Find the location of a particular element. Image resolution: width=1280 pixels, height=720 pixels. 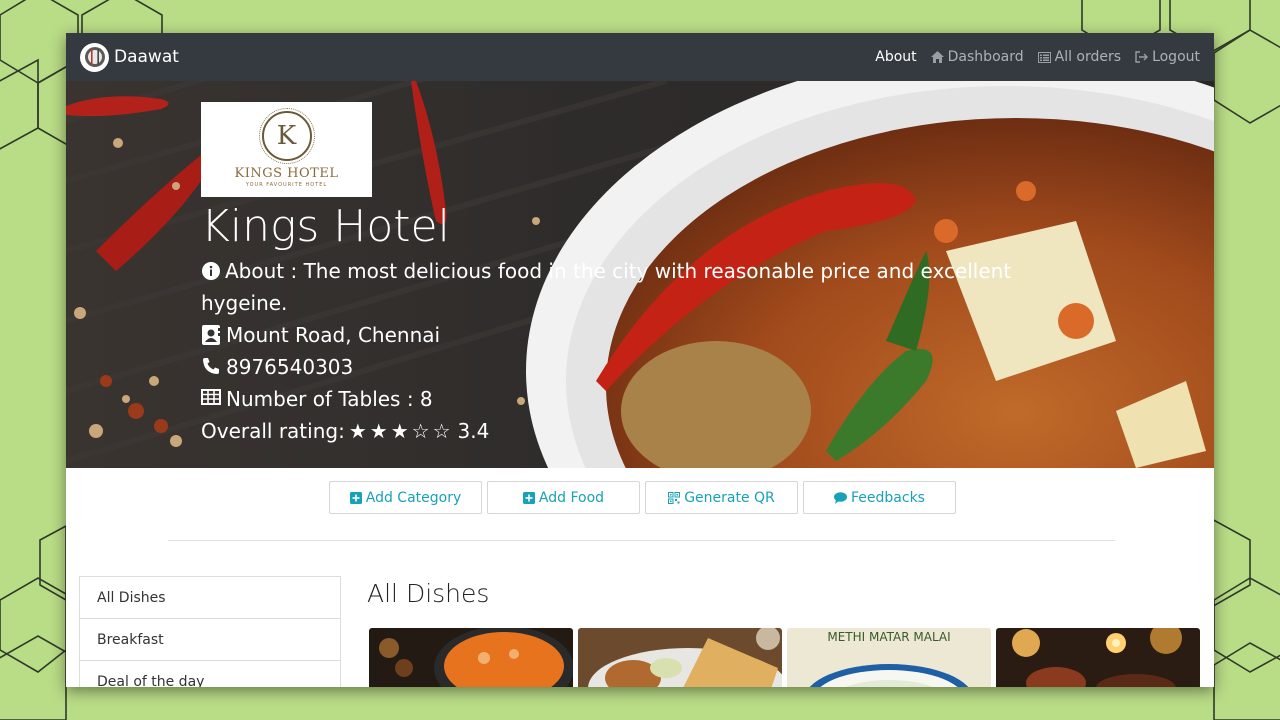

hotel-logo-text: KINGS HOTEL is located at coordinates (286, 173).